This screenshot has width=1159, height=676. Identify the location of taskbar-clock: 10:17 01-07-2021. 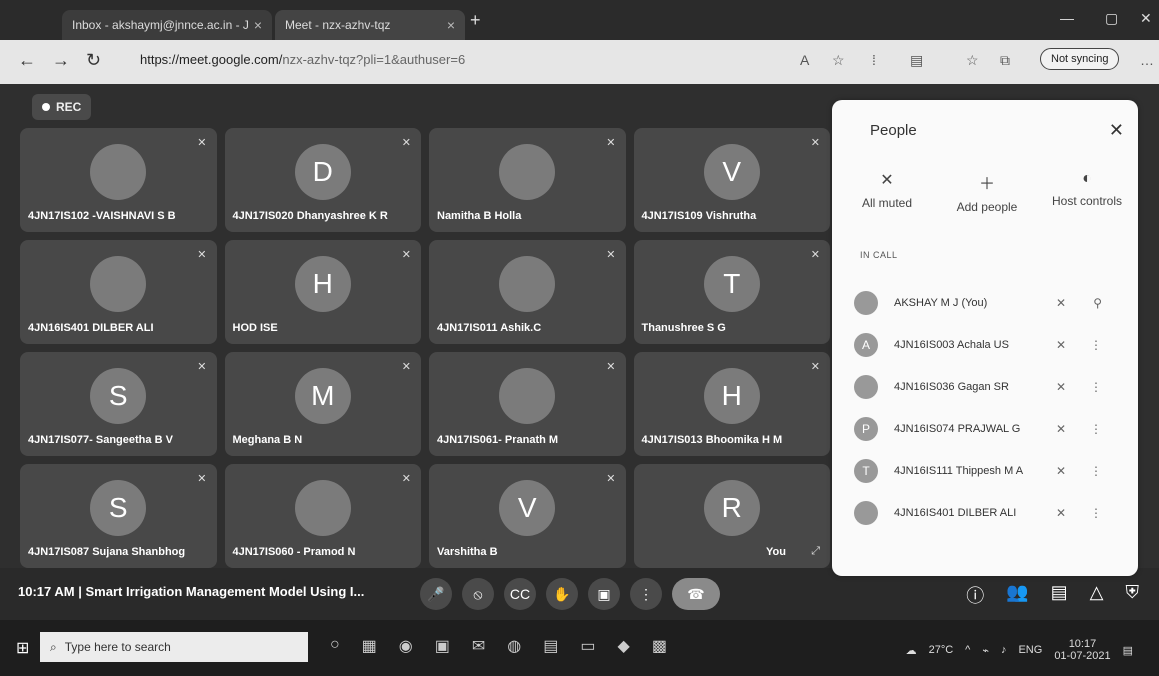
(1082, 650).